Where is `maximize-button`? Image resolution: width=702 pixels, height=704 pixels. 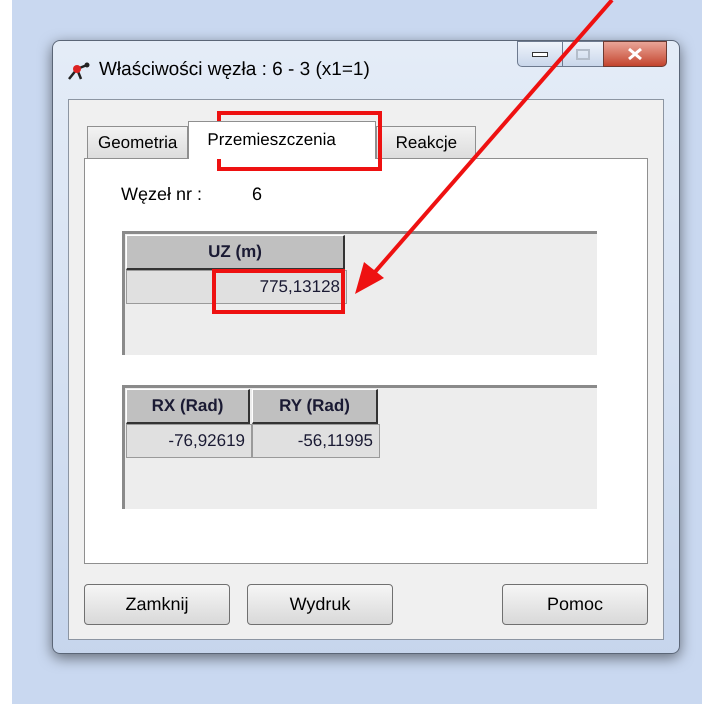 maximize-button is located at coordinates (583, 54).